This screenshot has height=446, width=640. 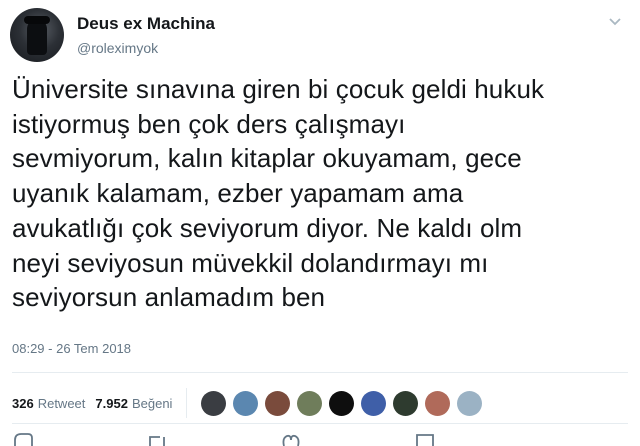 I want to click on like-icon, so click(x=291, y=439).